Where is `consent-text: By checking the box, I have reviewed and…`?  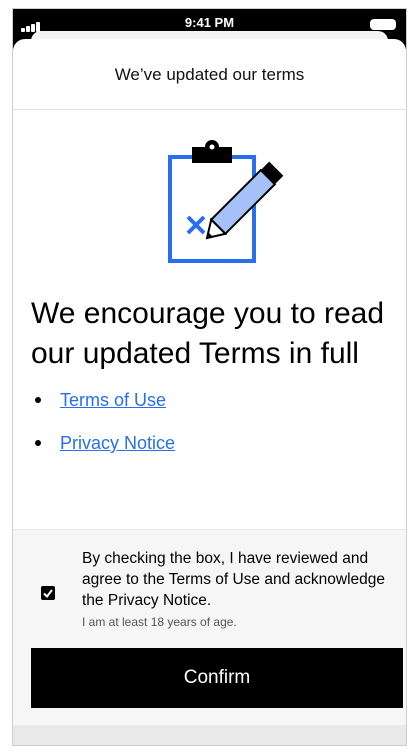 consent-text: By checking the box, I have reviewed and… is located at coordinates (234, 579).